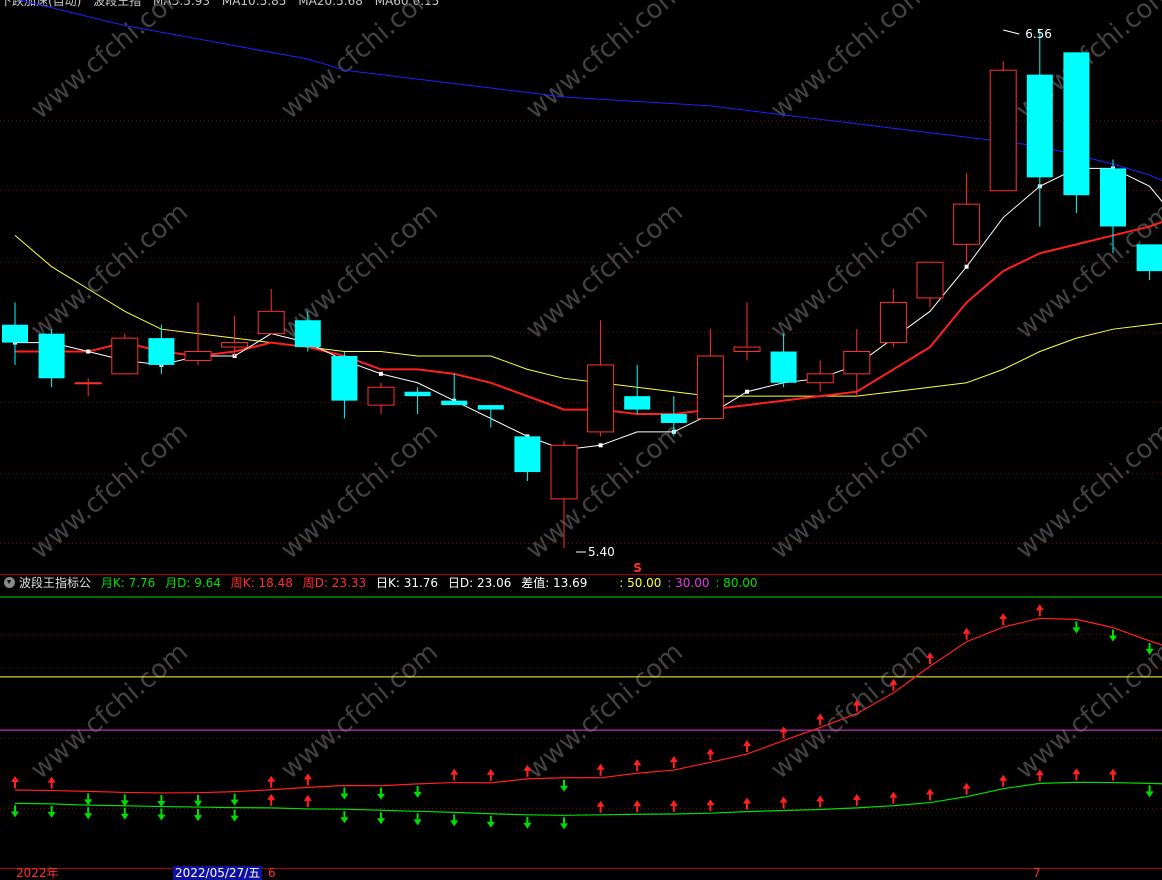 The width and height of the screenshot is (1162, 880). What do you see at coordinates (193, 583) in the screenshot?
I see `monthly-d-value: 月D: 9.64` at bounding box center [193, 583].